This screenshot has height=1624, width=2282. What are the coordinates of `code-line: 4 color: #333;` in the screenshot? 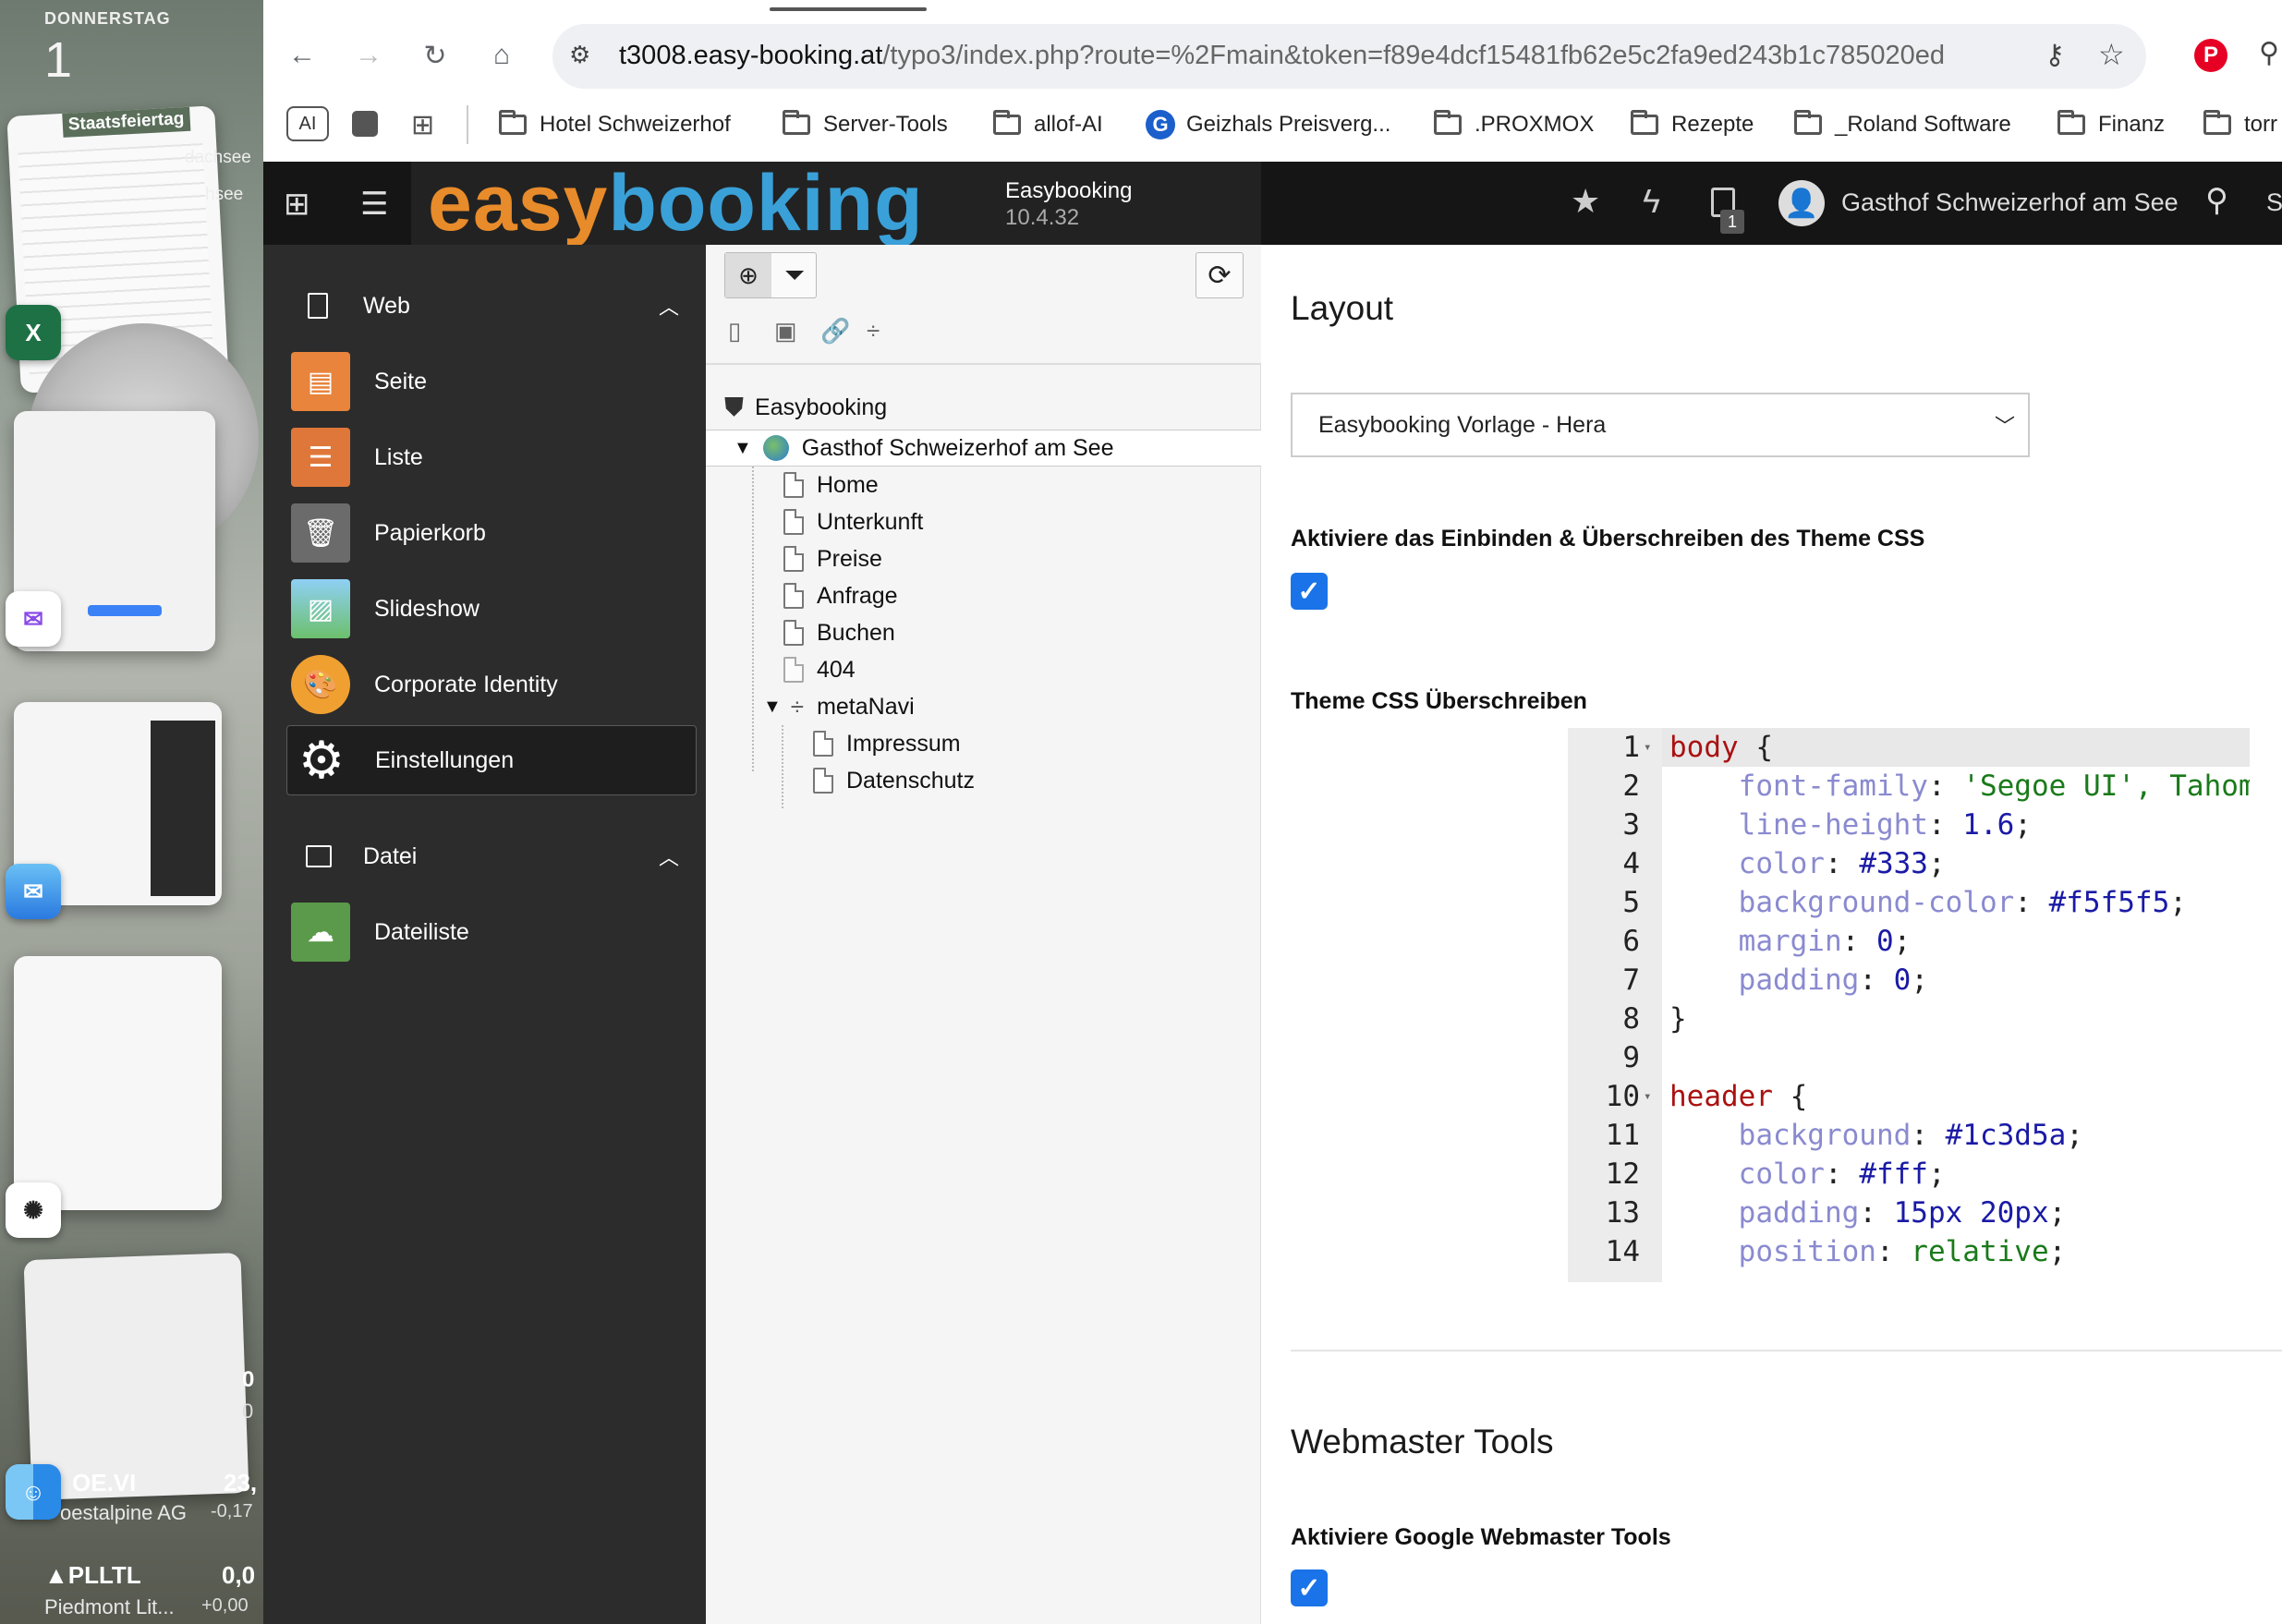 It's located at (1909, 864).